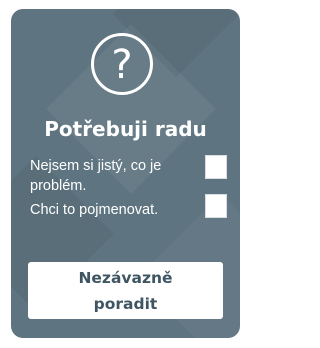 The height and width of the screenshot is (348, 320). I want to click on card-title: Potřebuji radu, so click(125, 129).